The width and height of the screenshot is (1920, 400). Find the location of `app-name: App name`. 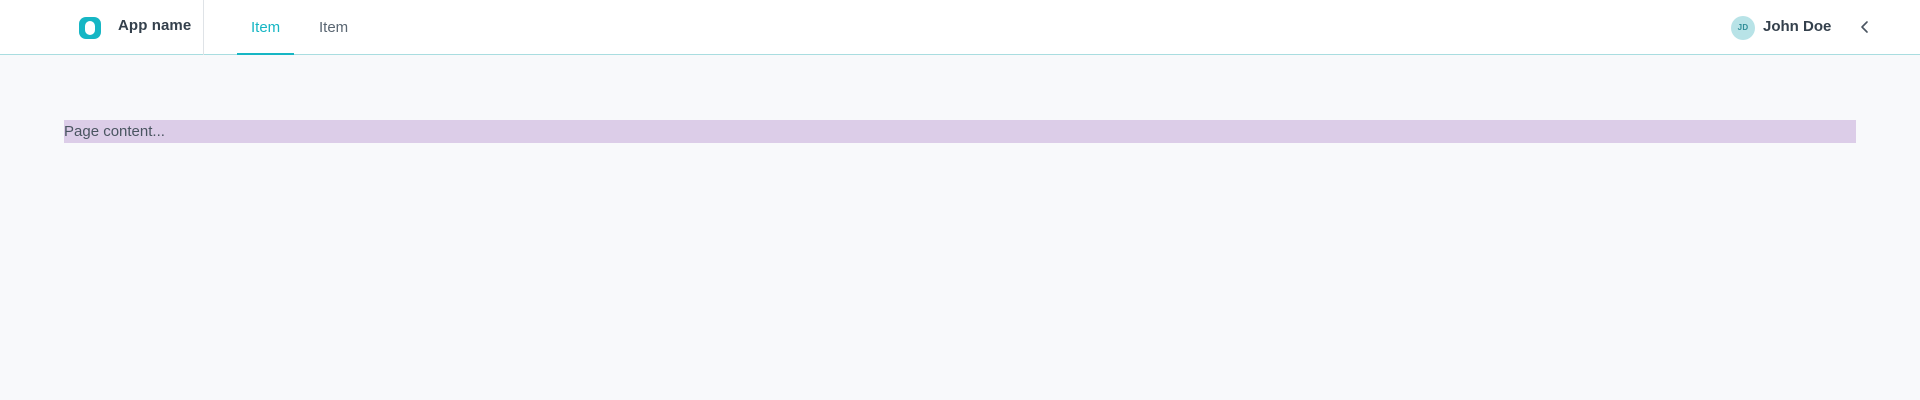

app-name: App name is located at coordinates (154, 25).